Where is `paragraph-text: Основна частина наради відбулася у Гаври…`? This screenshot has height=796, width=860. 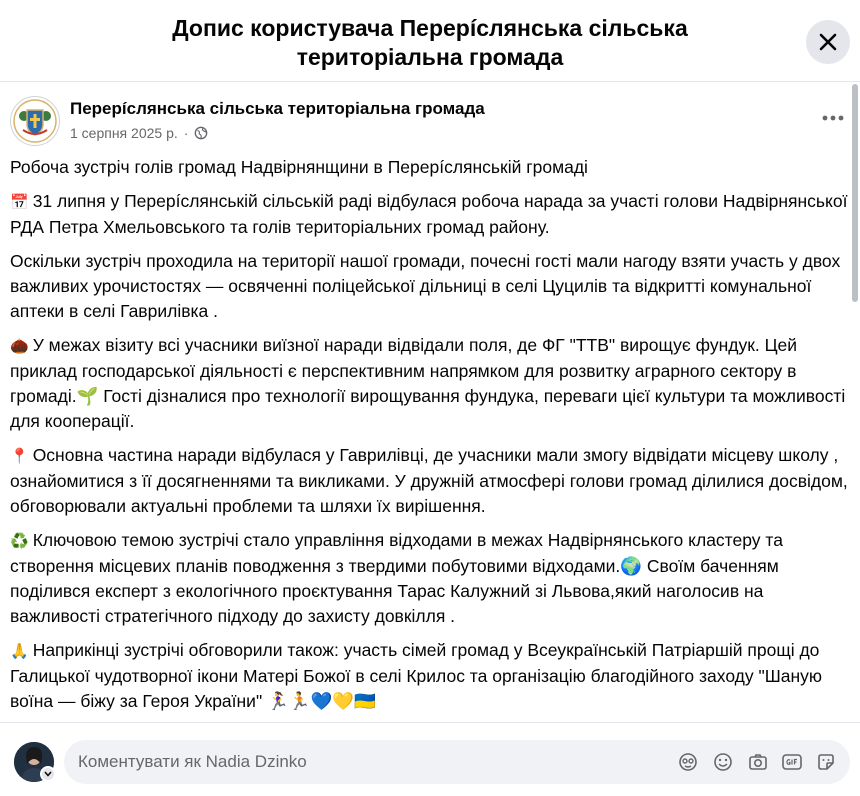 paragraph-text: Основна частина наради відбулася у Гаври… is located at coordinates (429, 480).